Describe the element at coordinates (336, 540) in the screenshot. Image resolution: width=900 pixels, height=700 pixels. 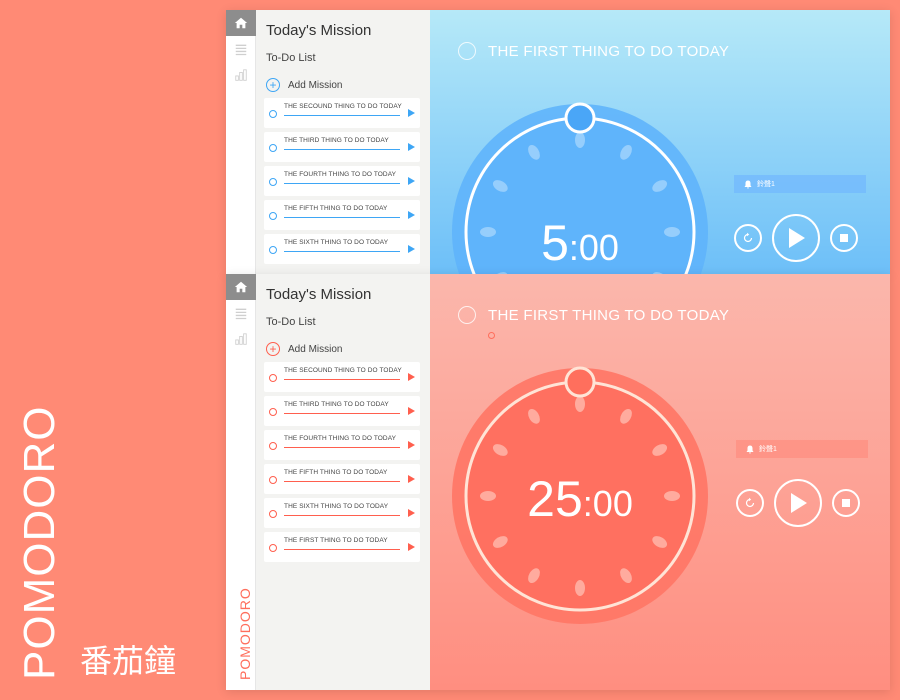
I see `task-label: THE FIRST THING TO DO TODAY` at that location.